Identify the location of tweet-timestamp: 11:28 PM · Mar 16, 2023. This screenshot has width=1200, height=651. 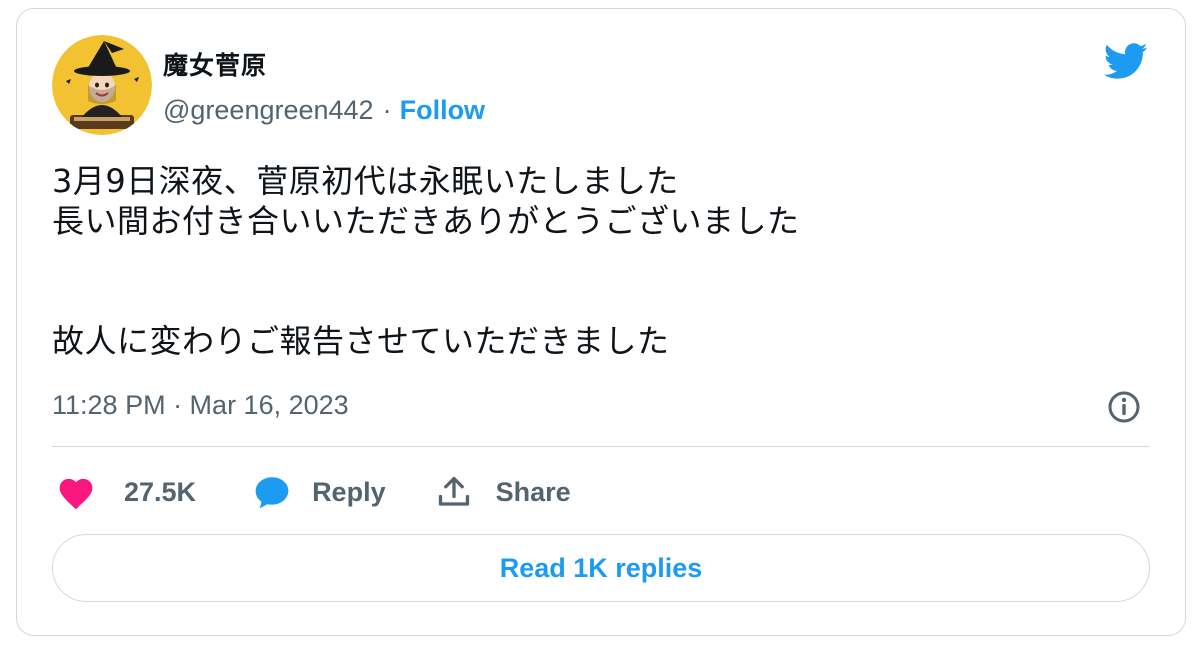
(200, 405).